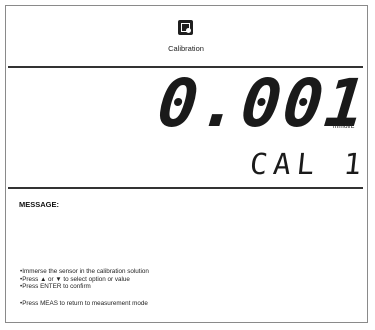  Describe the element at coordinates (84, 280) in the screenshot. I see `instruction-item: Press ▲ or ▼ to select option or value` at that location.